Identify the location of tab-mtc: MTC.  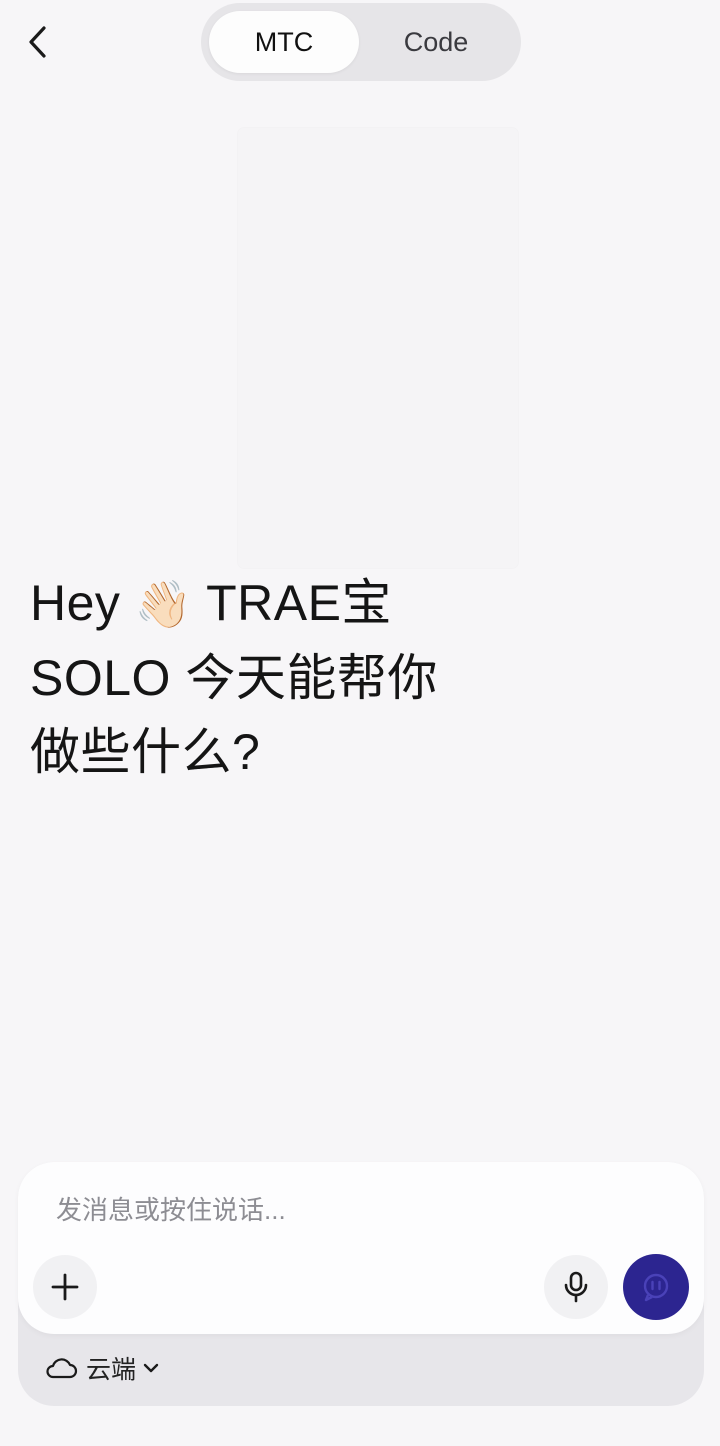
(284, 42).